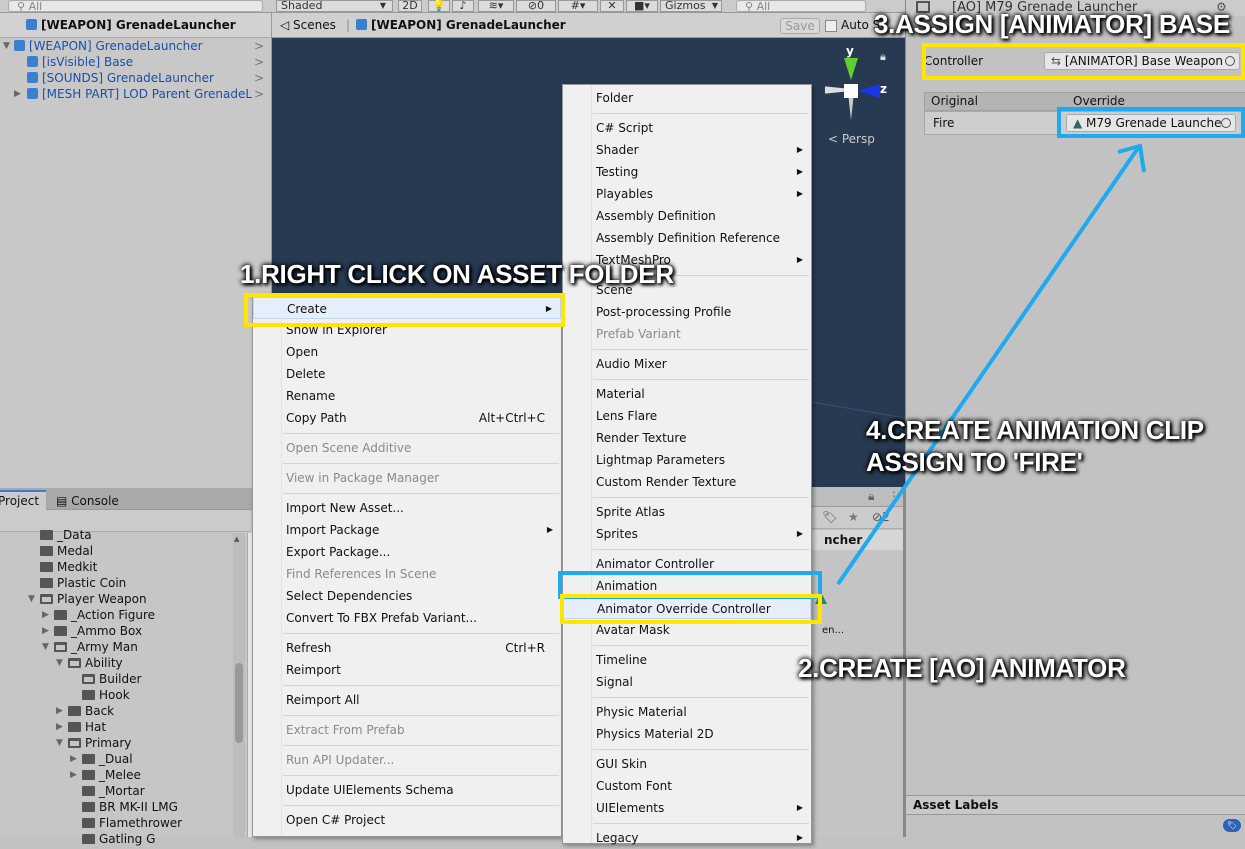 The image size is (1245, 849). What do you see at coordinates (851, 139) in the screenshot?
I see `perspective-label: < Persp` at bounding box center [851, 139].